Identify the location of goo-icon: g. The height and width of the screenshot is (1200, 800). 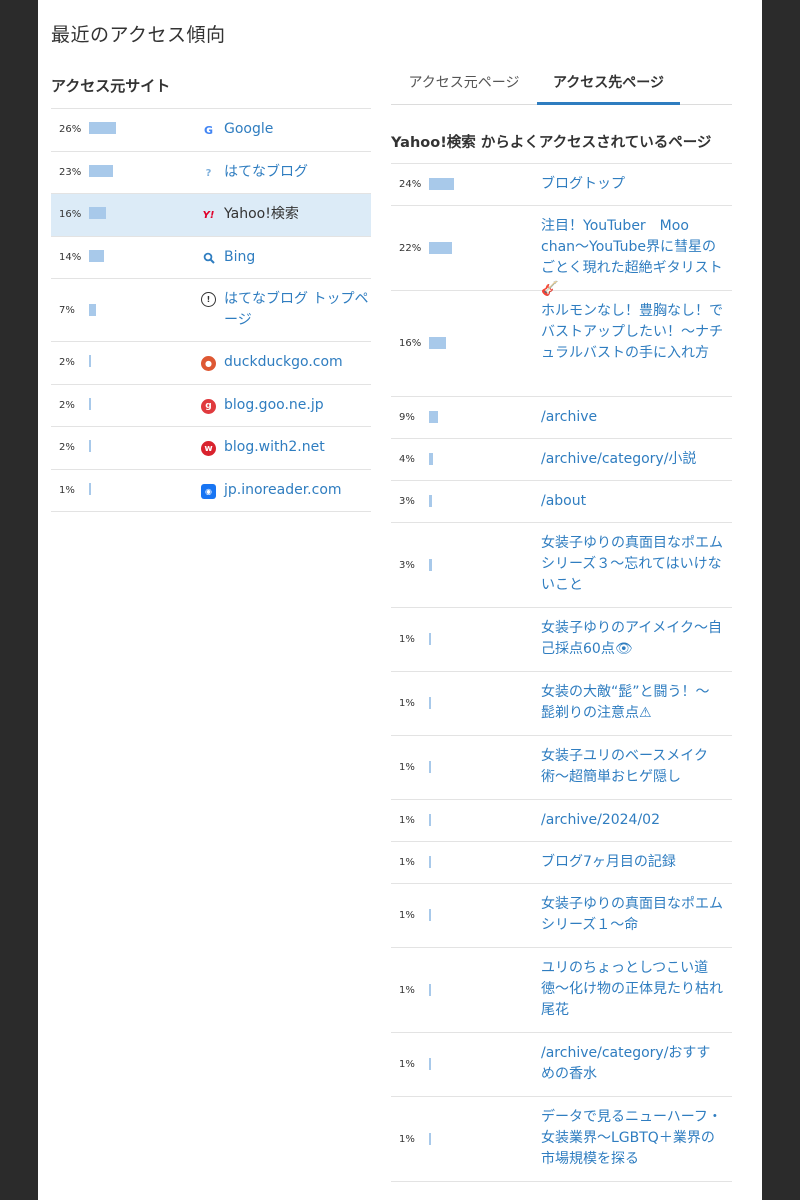
(208, 406).